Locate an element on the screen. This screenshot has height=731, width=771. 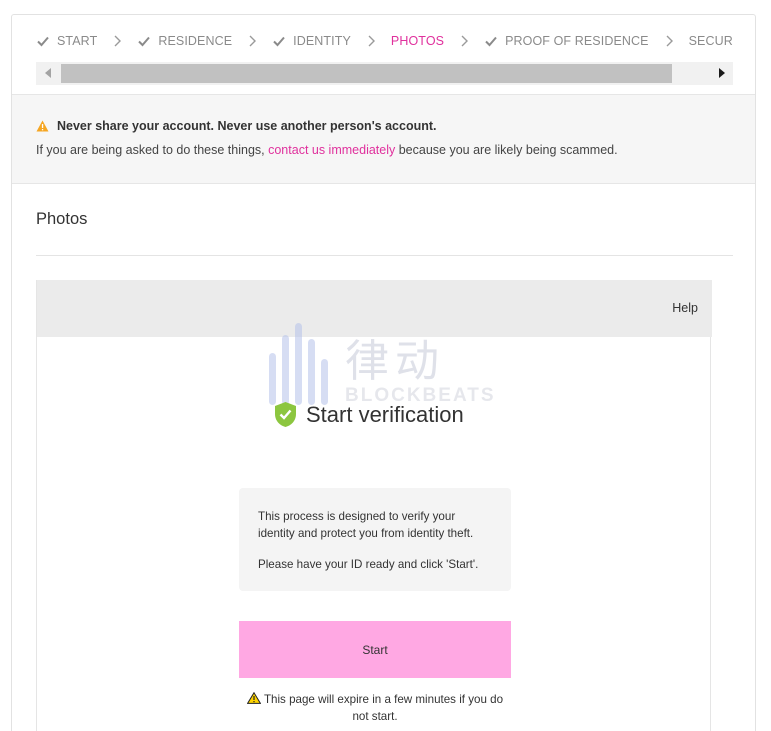
step-start: START is located at coordinates (66, 41).